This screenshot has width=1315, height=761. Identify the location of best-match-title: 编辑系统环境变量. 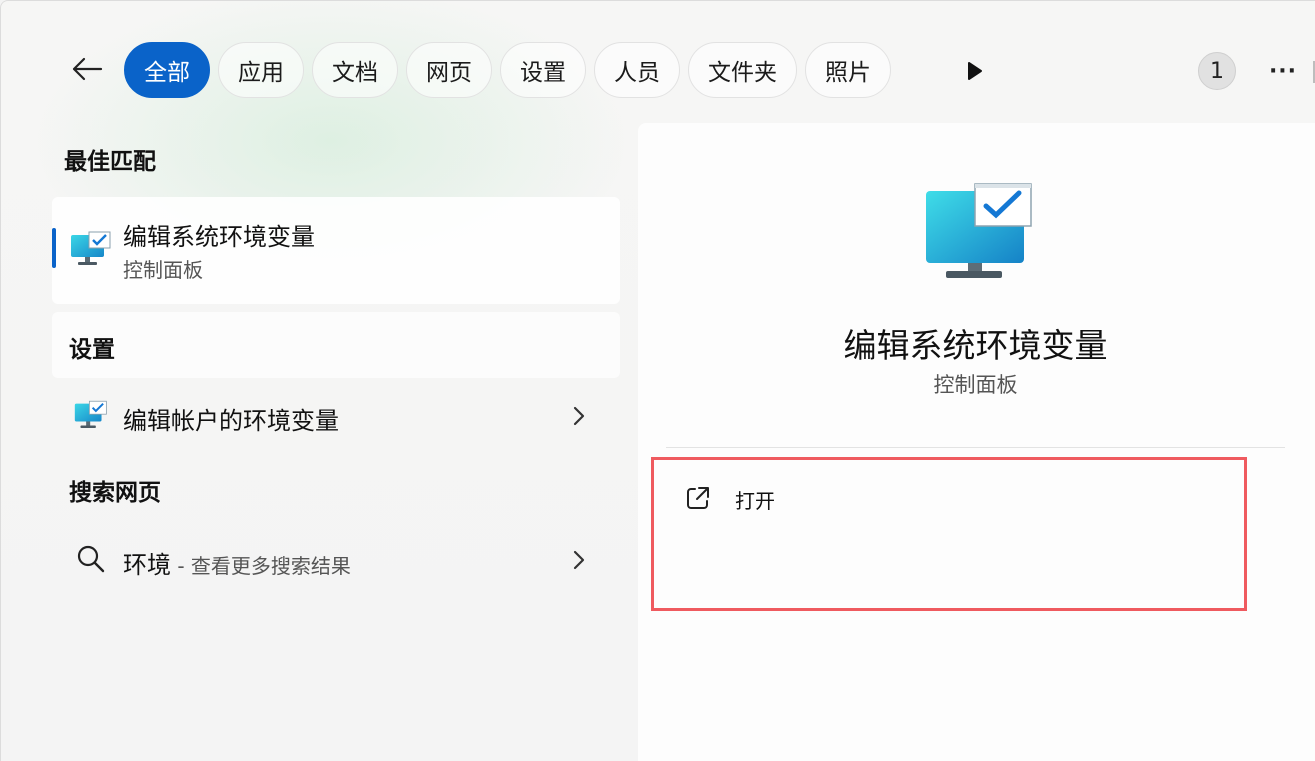
(219, 237).